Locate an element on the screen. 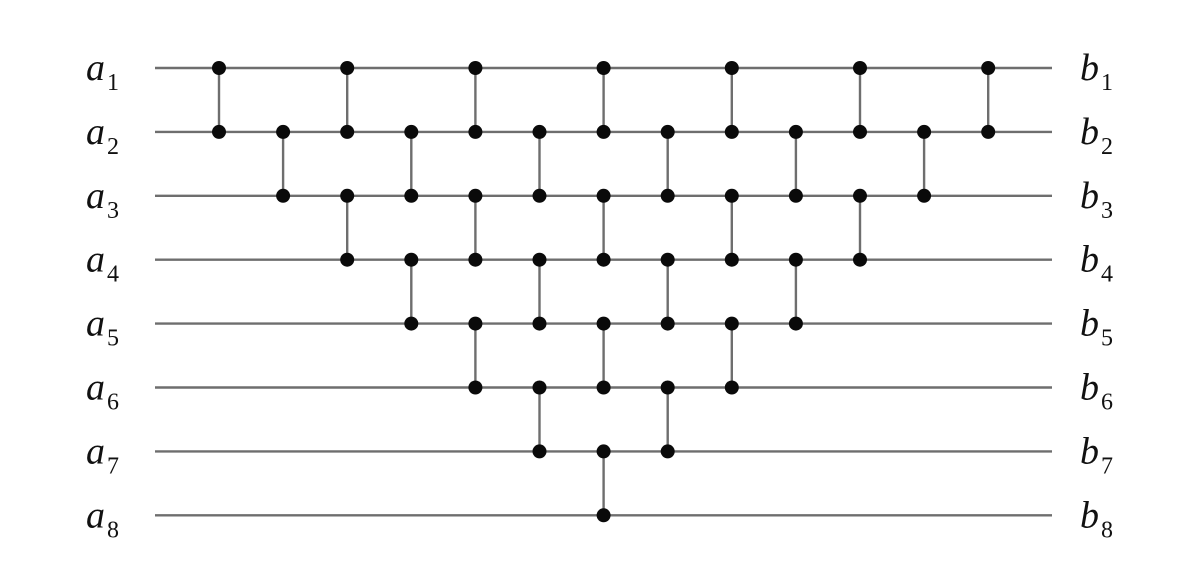 This screenshot has width=1200, height=579. output-label-2: b2 is located at coordinates (1096, 135).